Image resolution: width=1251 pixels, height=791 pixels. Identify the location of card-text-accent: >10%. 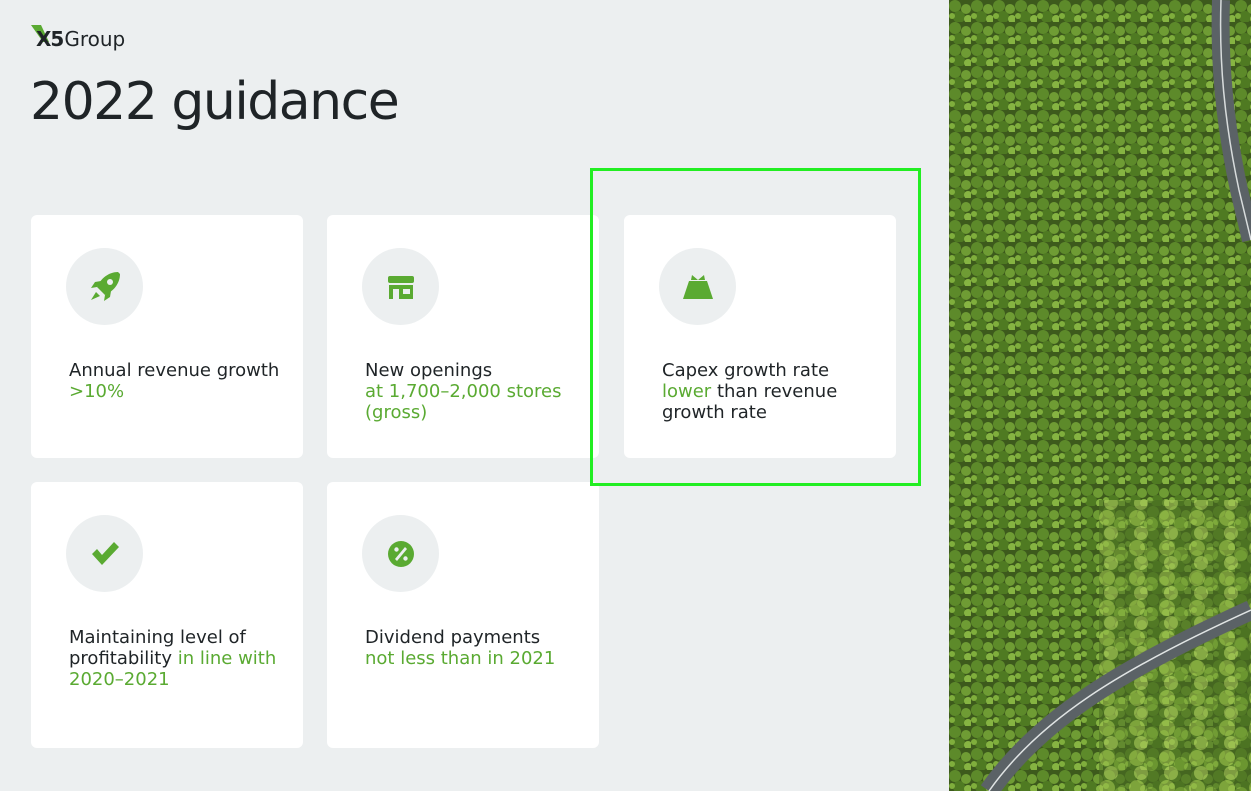
(97, 391).